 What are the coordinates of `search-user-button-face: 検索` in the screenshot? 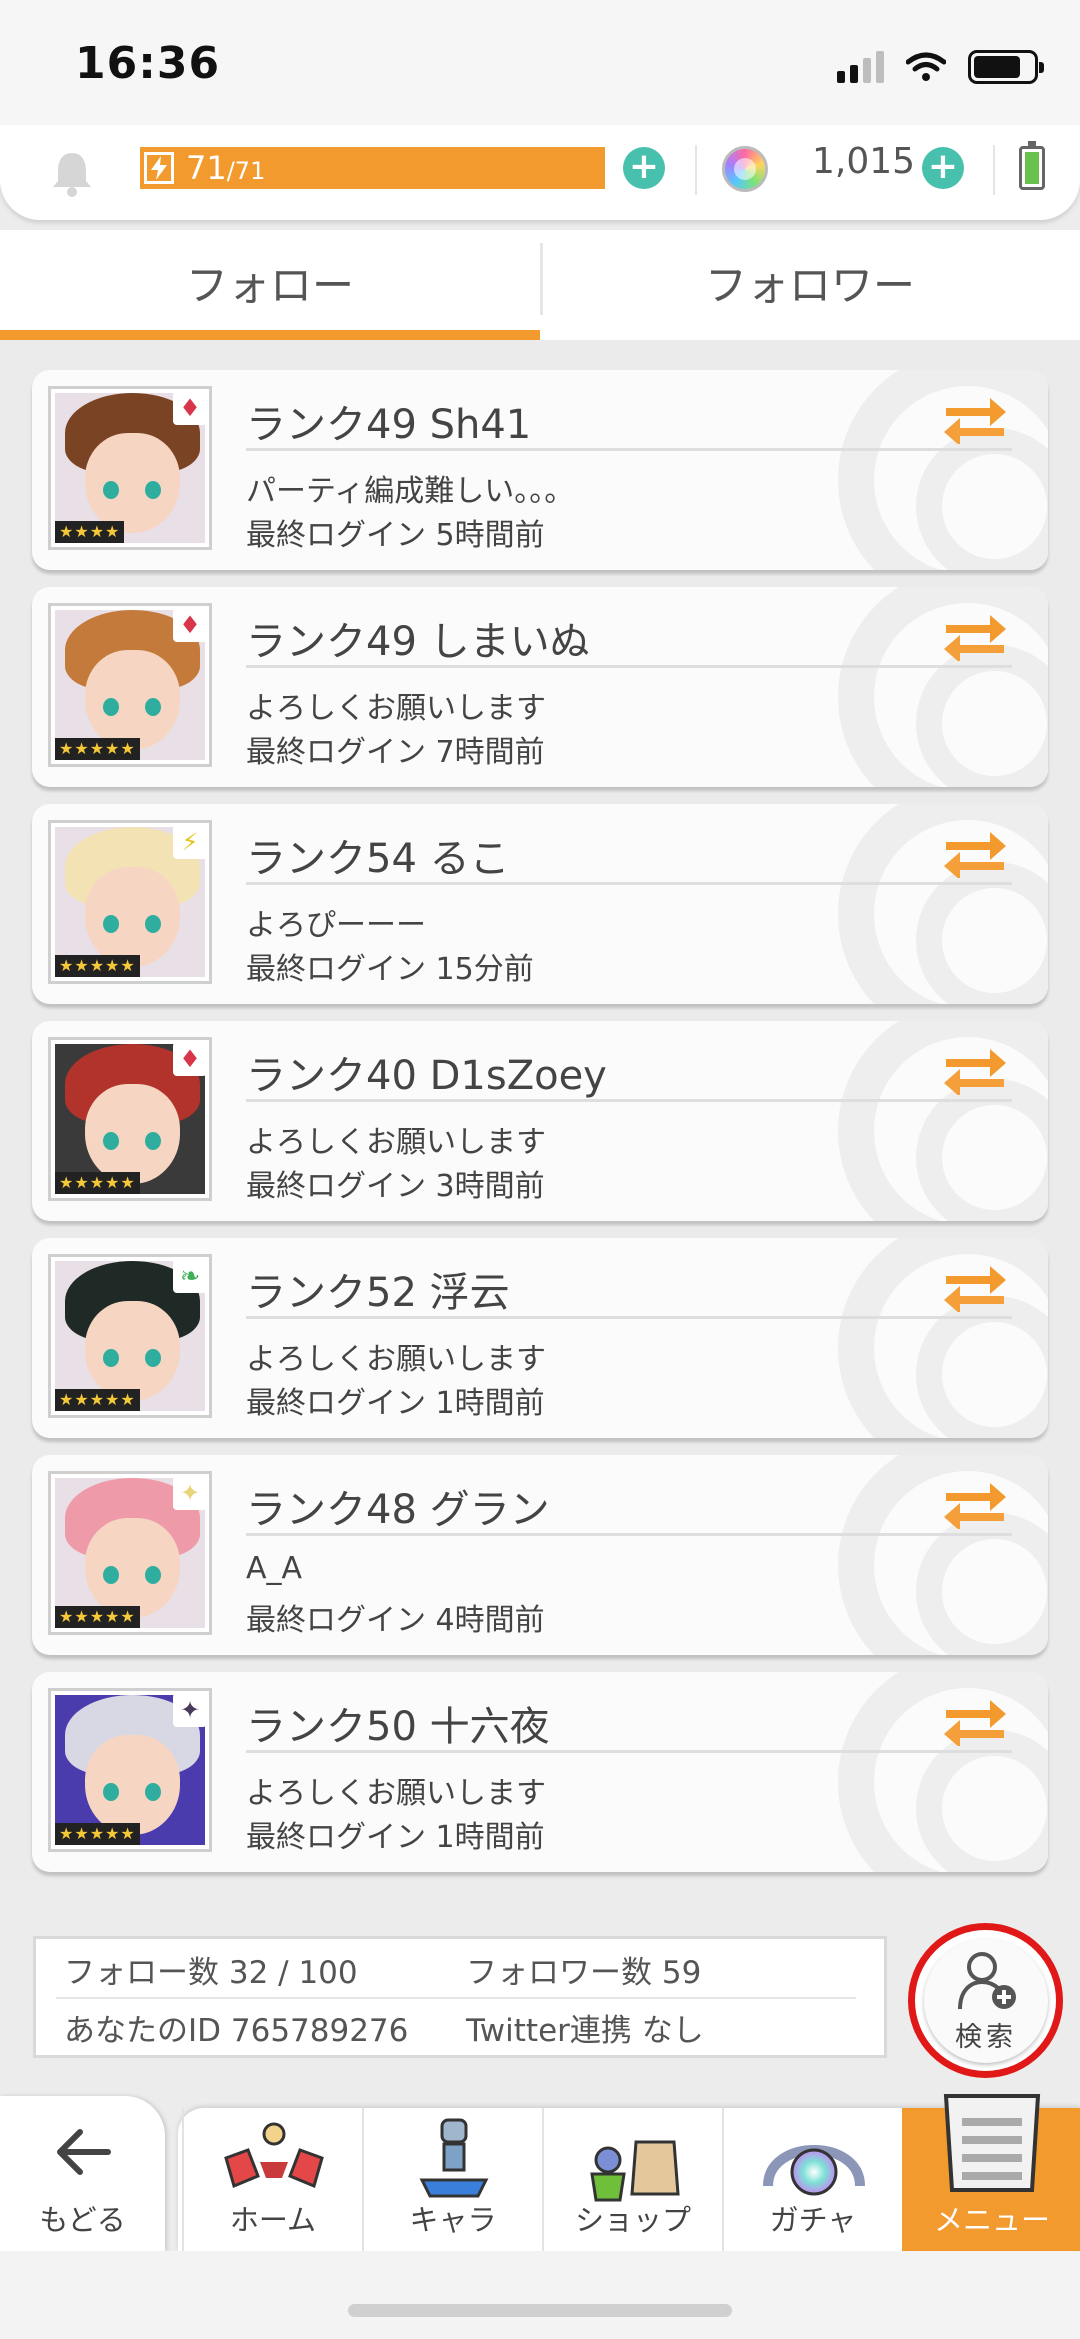 It's located at (986, 2001).